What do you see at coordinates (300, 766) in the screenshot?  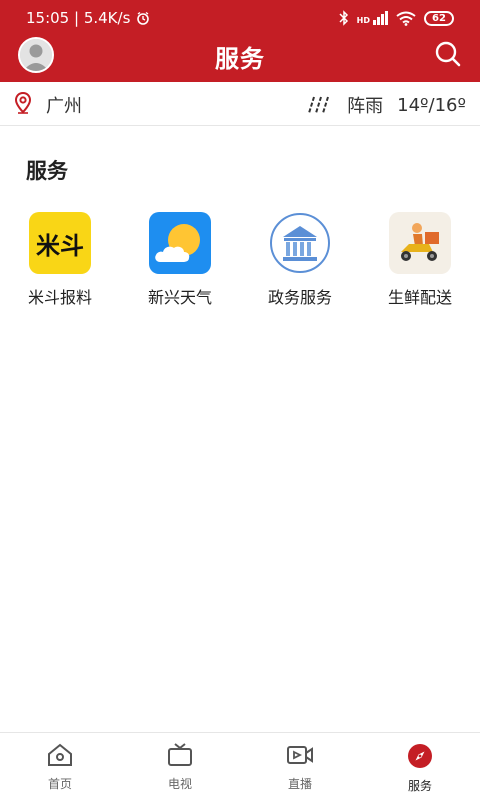 I see `nav-live: 直播` at bounding box center [300, 766].